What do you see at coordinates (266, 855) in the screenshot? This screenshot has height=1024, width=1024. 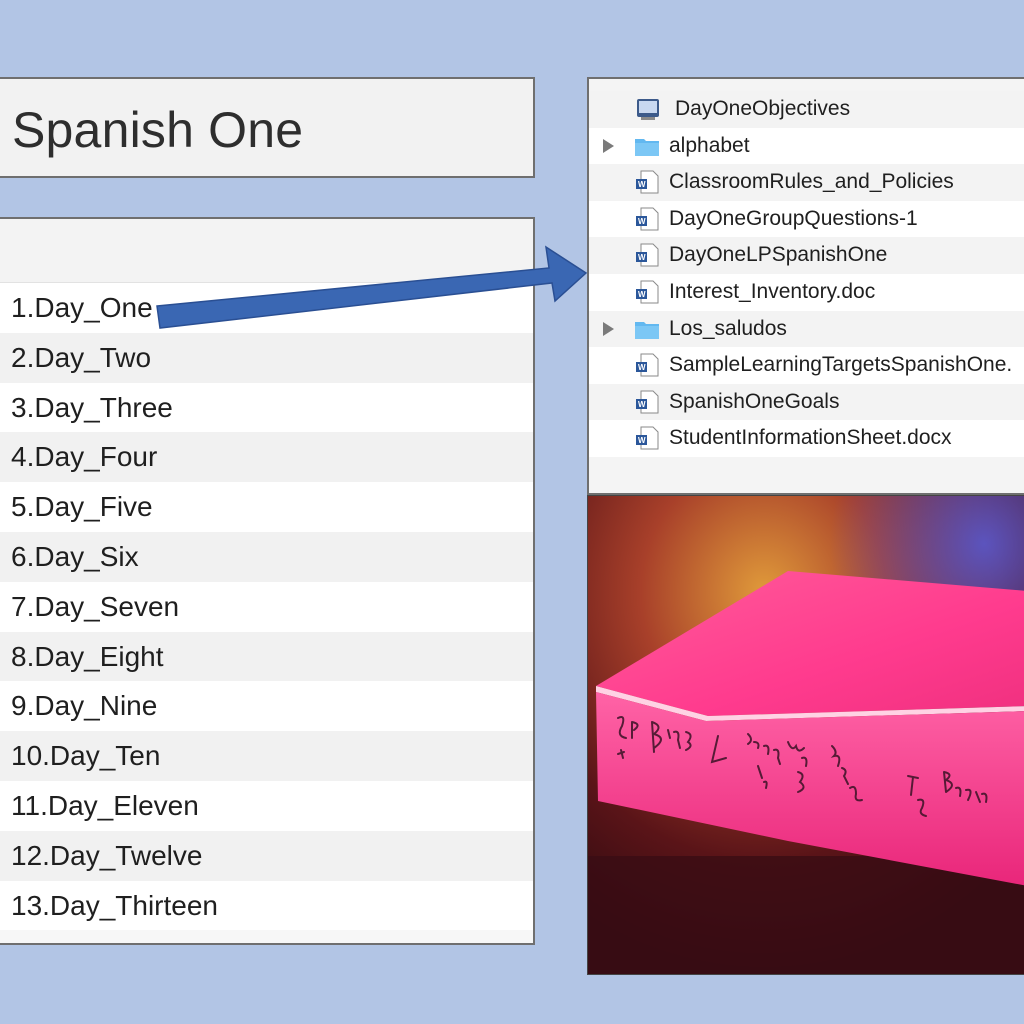 I see `day-folder-item: 12.Day_Twelve` at bounding box center [266, 855].